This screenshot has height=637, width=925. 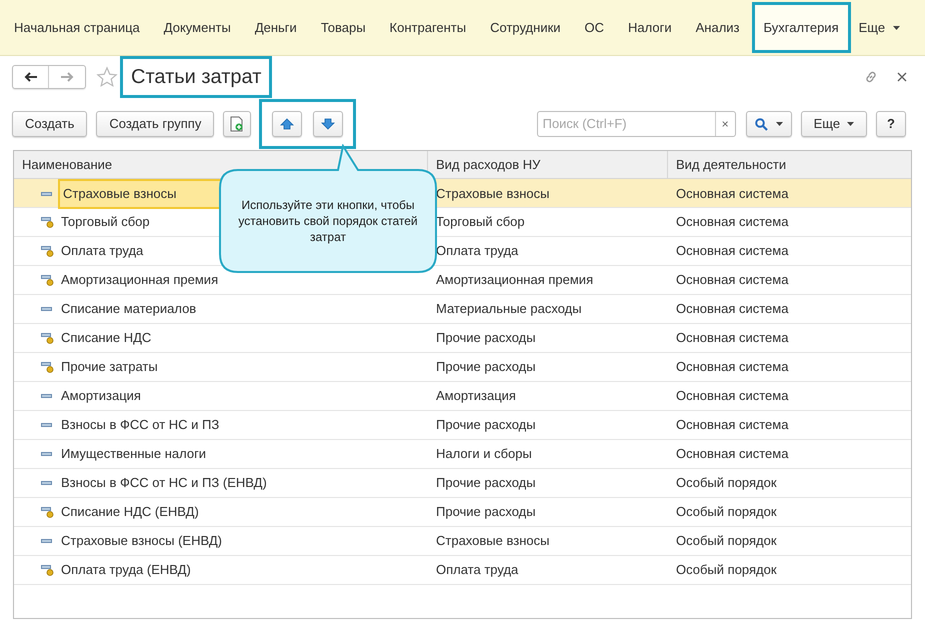 I want to click on move-down-button, so click(x=328, y=124).